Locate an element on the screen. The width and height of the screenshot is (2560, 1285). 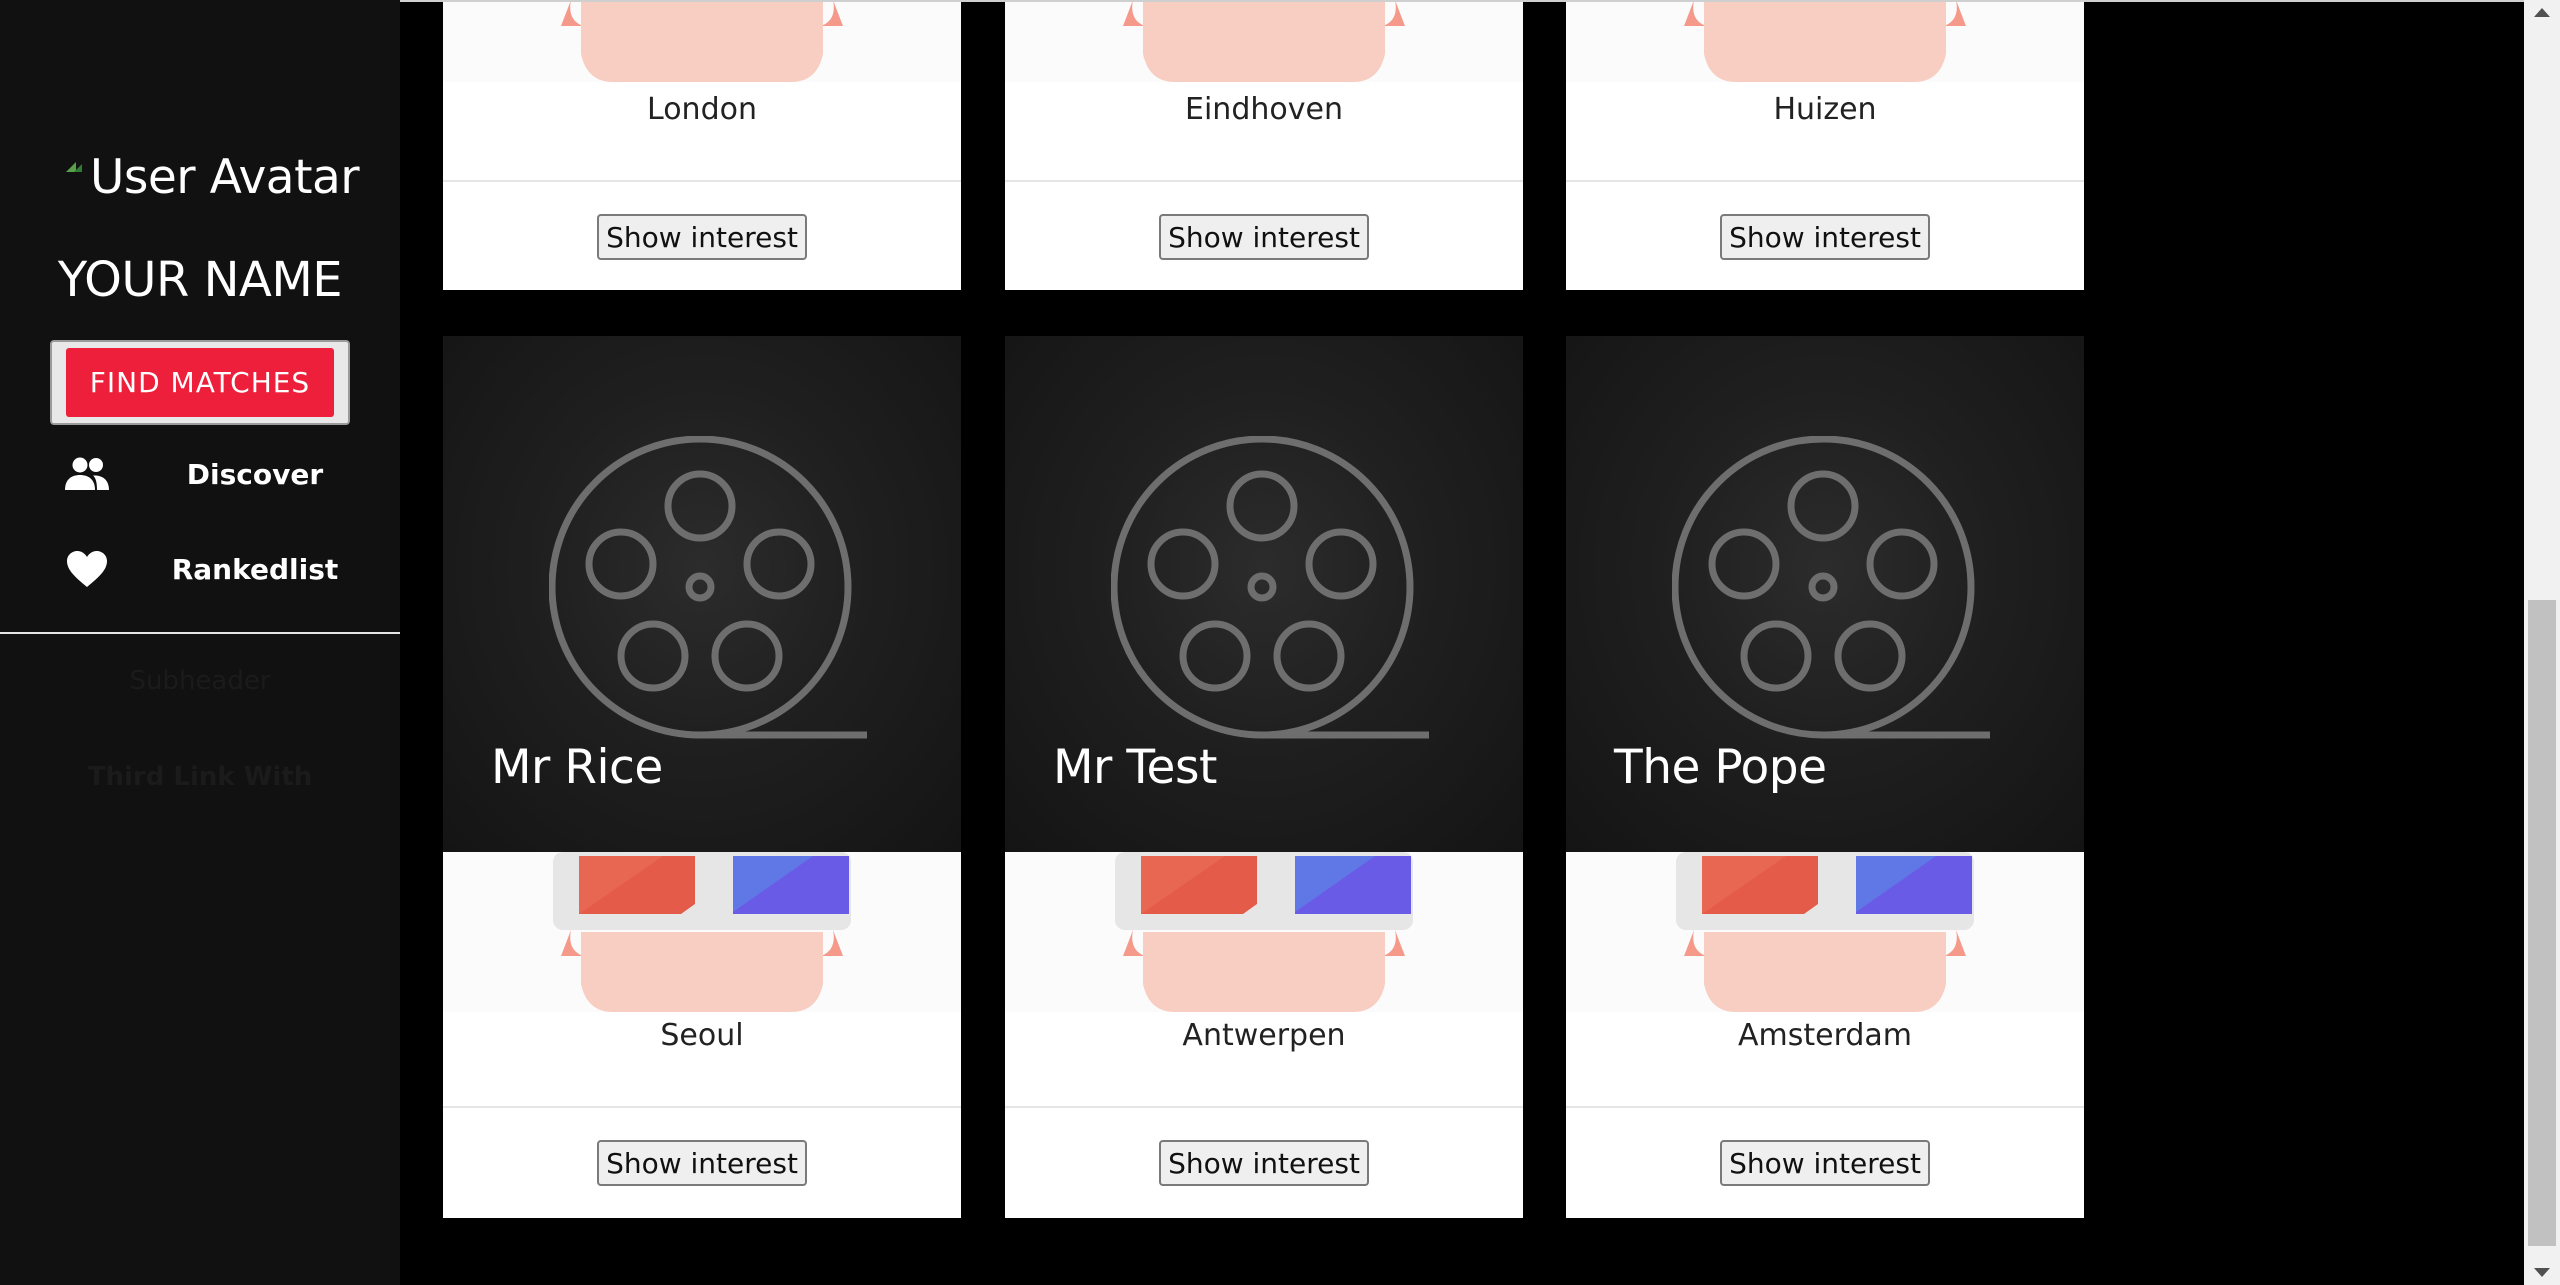
sidebar-item-rankedlist: Rankedlist is located at coordinates (200, 569).